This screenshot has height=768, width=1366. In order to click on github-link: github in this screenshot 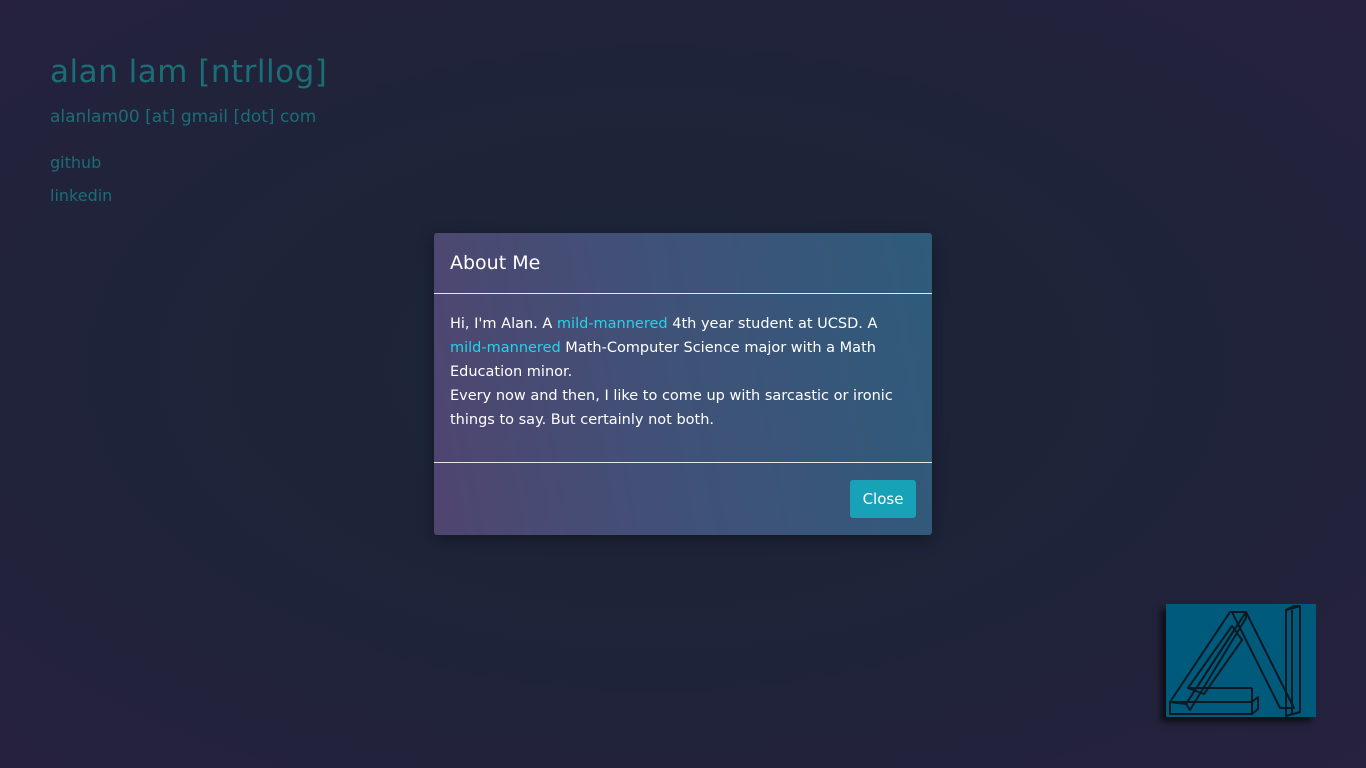, I will do `click(188, 162)`.